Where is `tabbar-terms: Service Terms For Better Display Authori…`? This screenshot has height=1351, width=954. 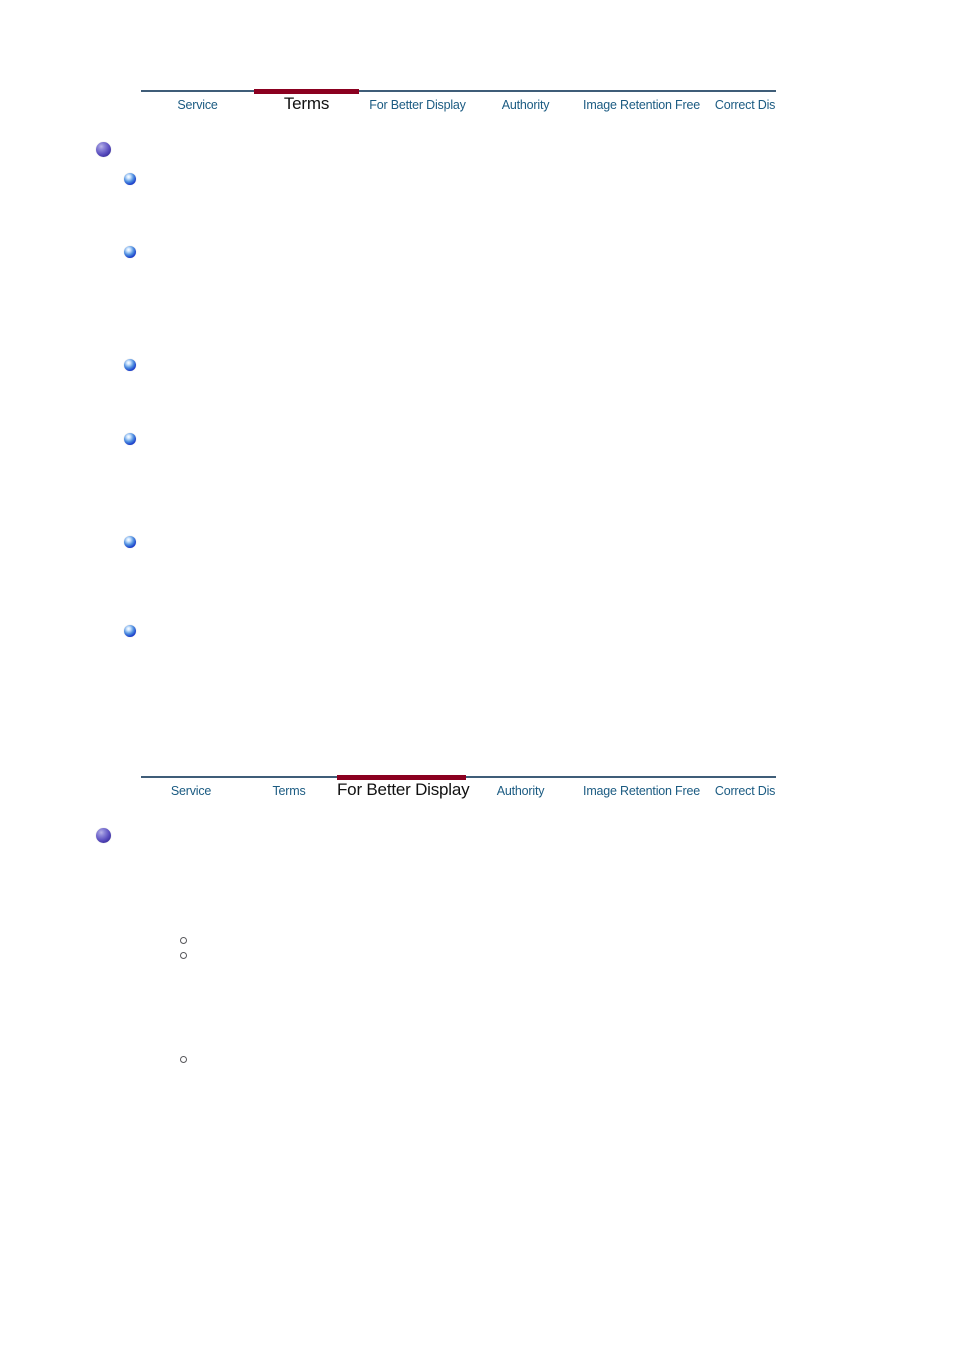 tabbar-terms: Service Terms For Better Display Authori… is located at coordinates (458, 108).